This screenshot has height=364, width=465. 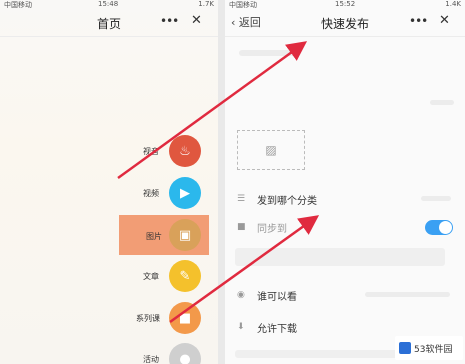 What do you see at coordinates (433, 349) in the screenshot?
I see `watermark-text: 53软件园` at bounding box center [433, 349].